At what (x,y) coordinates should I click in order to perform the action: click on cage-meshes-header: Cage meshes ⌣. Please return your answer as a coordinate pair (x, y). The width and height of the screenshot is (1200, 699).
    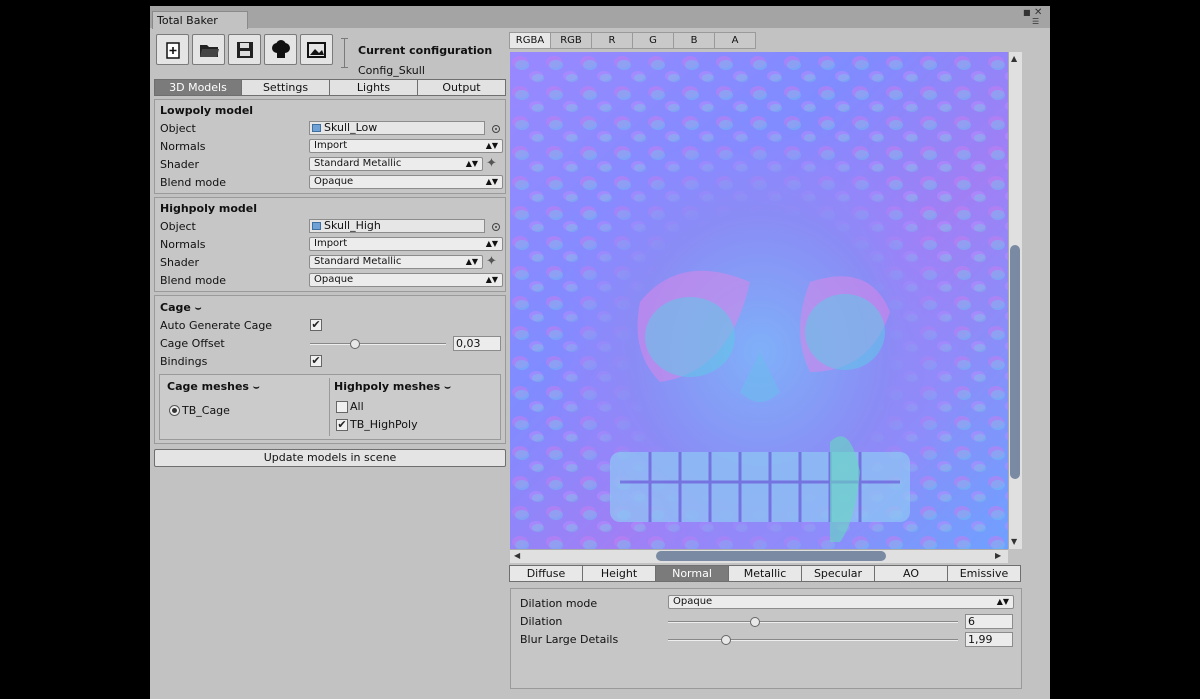
    Looking at the image, I should click on (213, 386).